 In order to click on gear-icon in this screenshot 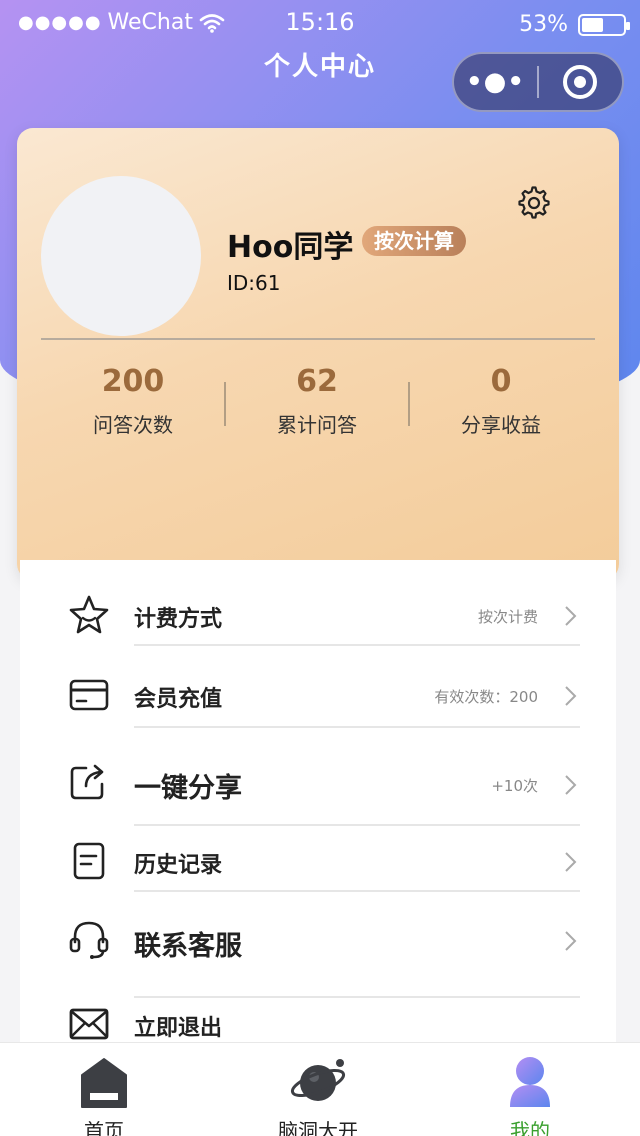, I will do `click(534, 203)`.